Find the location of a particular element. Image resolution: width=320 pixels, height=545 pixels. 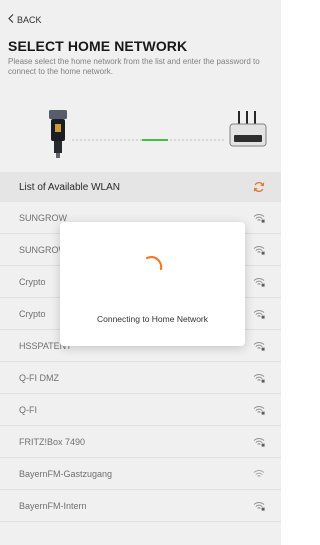

connecting-message: Connecting to Home Network is located at coordinates (152, 319).